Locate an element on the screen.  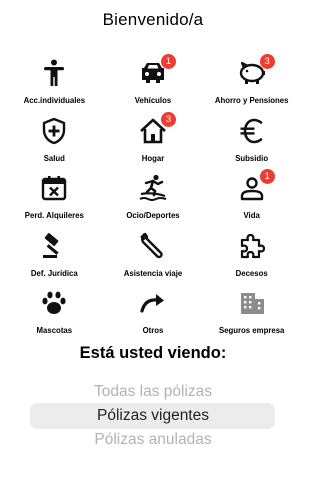
tile-vehiculos: 1 Vehículos is located at coordinates (153, 83).